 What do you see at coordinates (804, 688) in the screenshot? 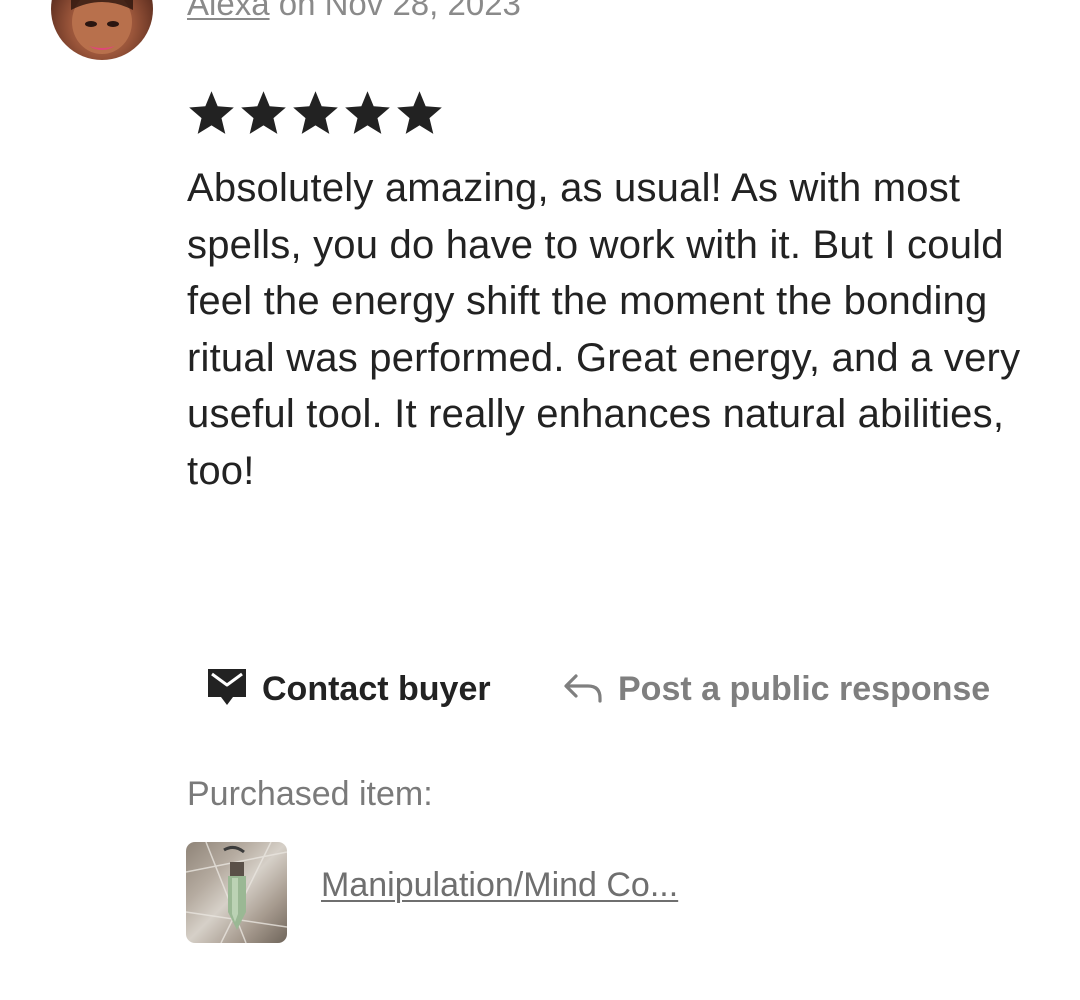
I see `post-public-response-label: Post a public response` at bounding box center [804, 688].